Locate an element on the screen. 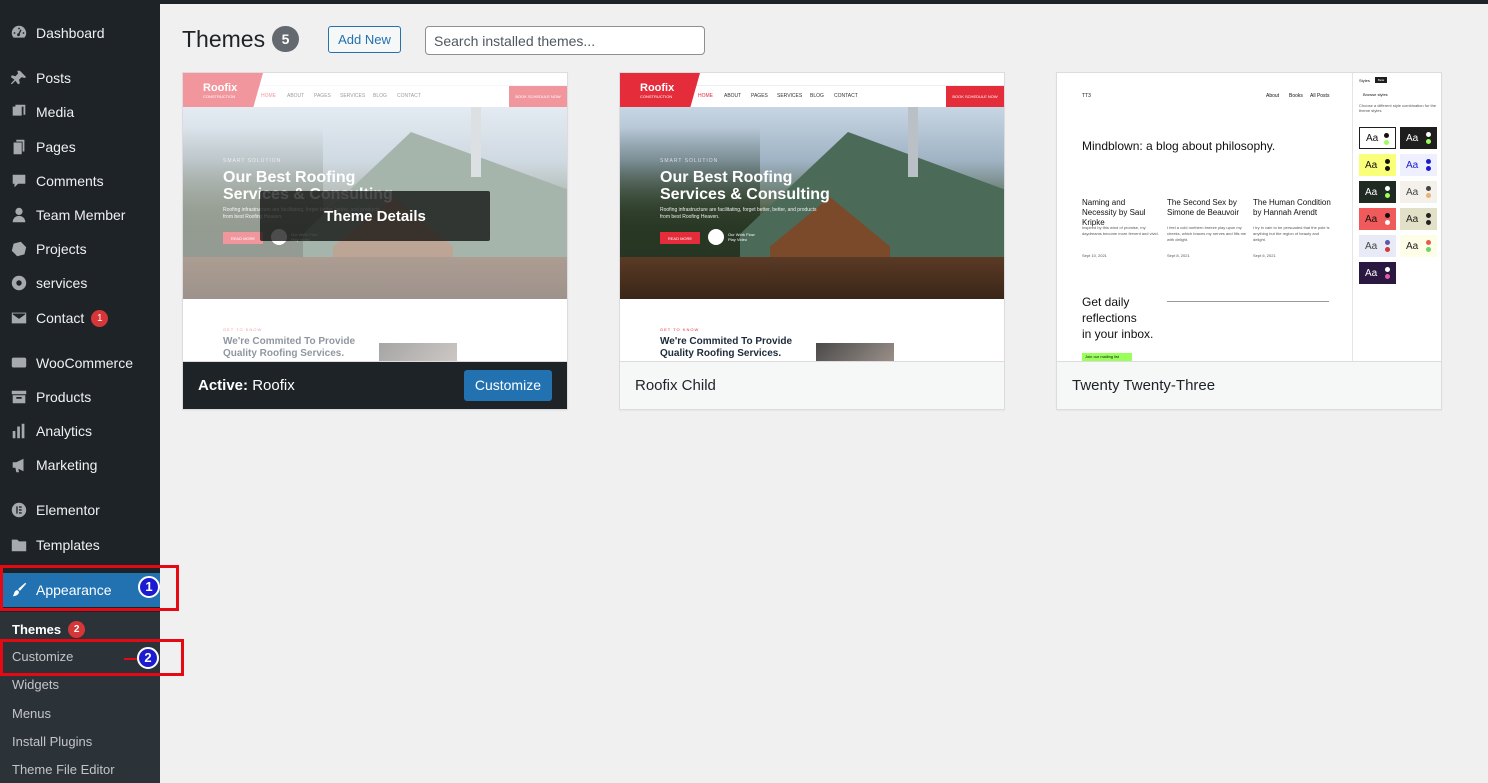  theme-name: Roofix Child is located at coordinates (675, 385).